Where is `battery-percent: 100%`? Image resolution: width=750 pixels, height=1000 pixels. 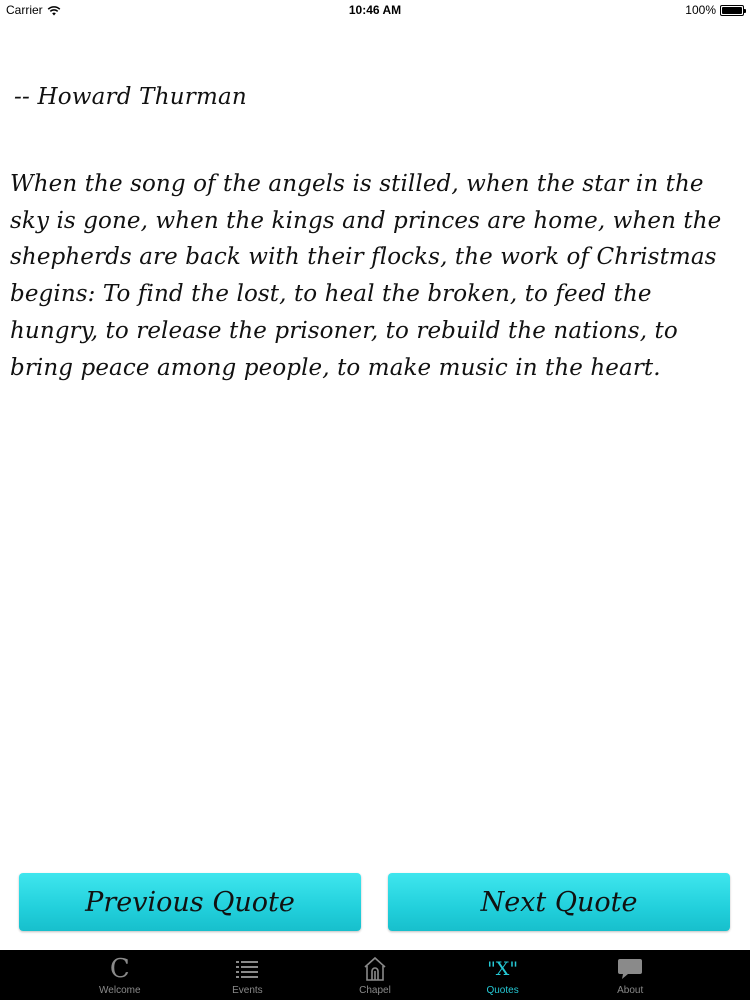 battery-percent: 100% is located at coordinates (700, 10).